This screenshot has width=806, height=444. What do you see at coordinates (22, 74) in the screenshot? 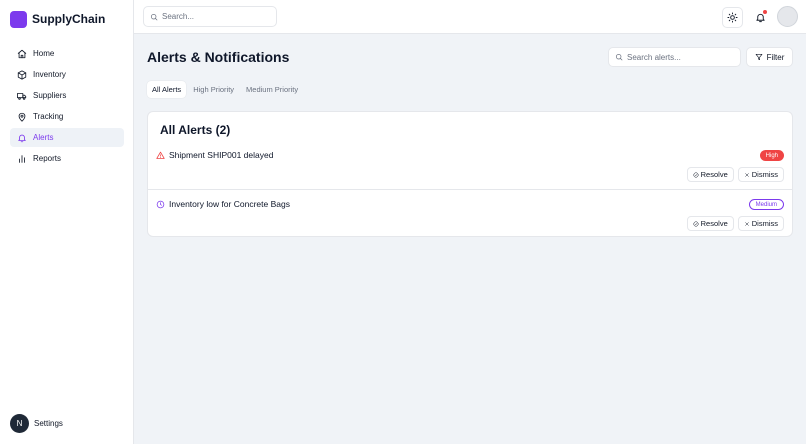
I see `package-icon` at bounding box center [22, 74].